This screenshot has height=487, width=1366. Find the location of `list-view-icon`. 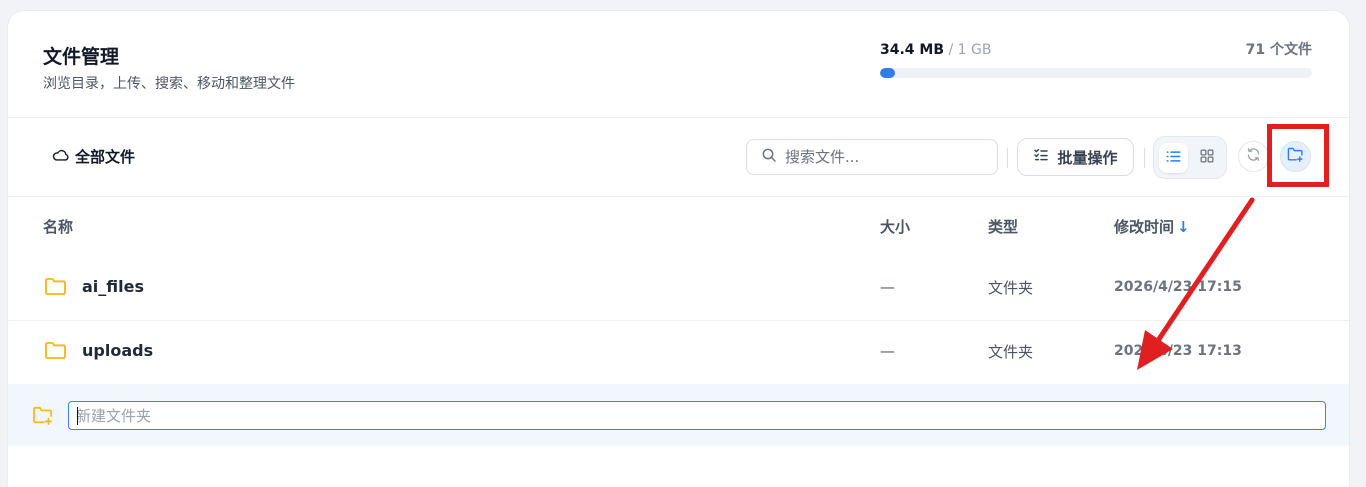

list-view-icon is located at coordinates (1173, 157).